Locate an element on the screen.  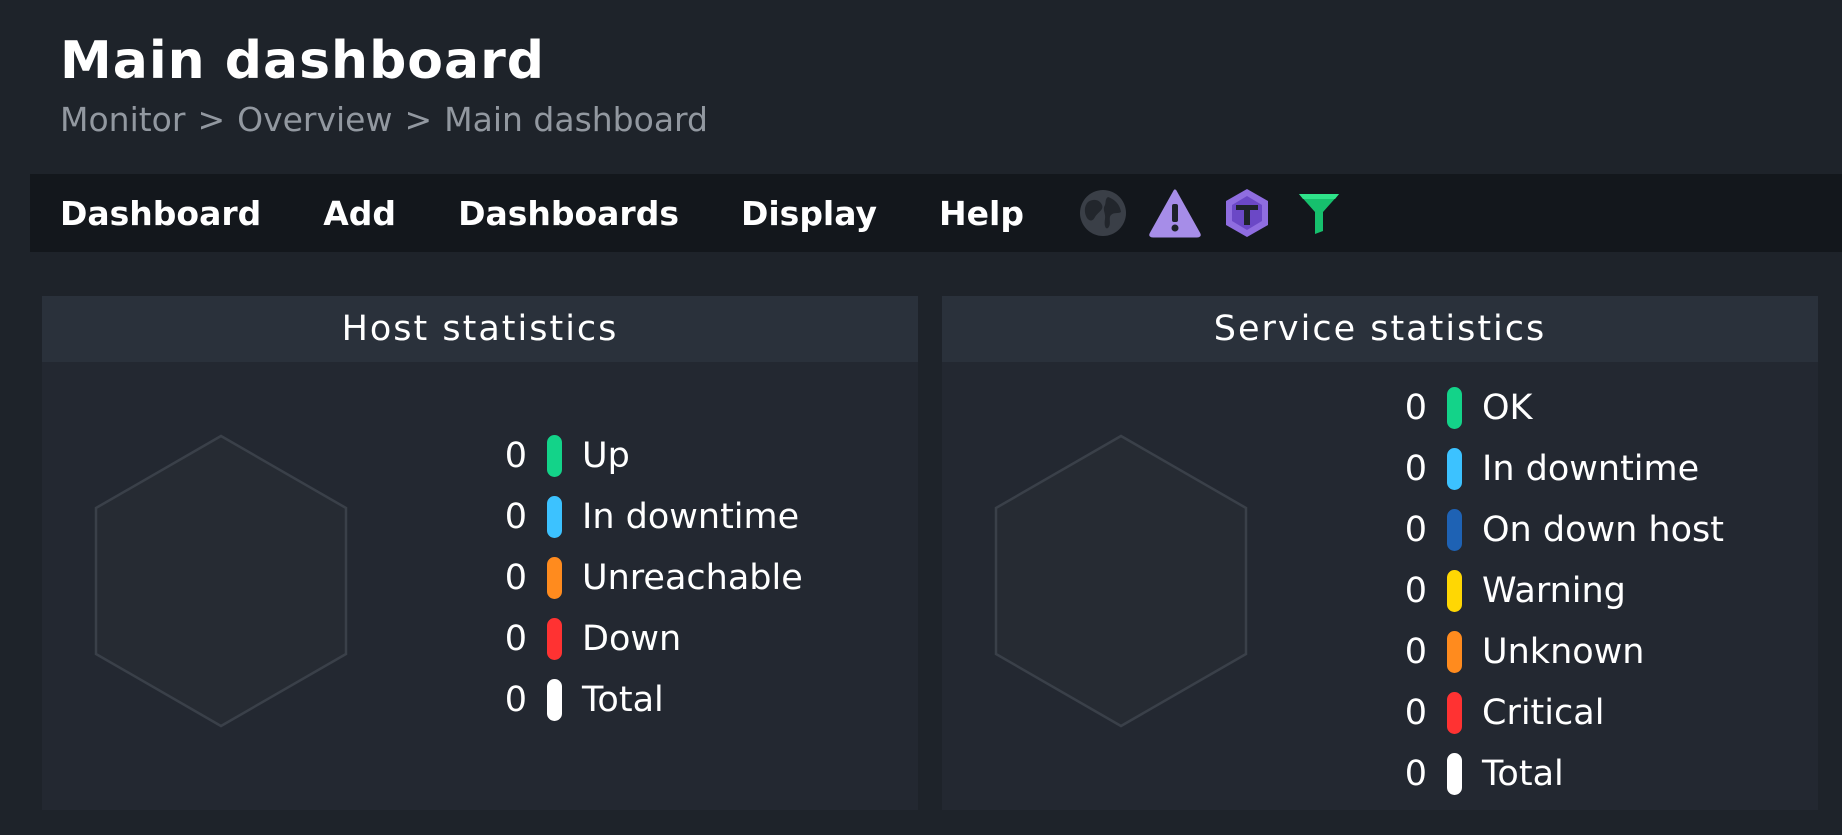
legend-row-unreachable: 0 Unreachable is located at coordinates (645, 577).